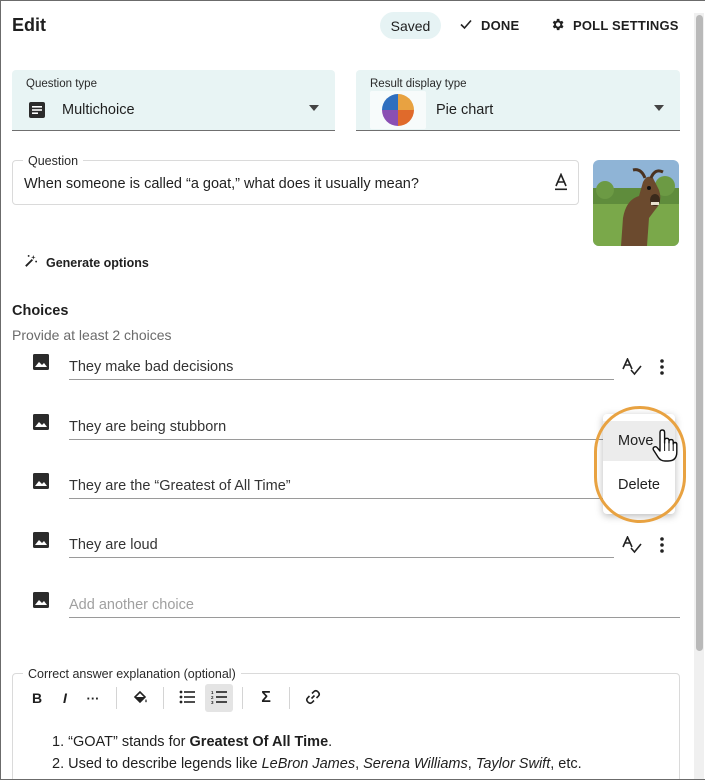  Describe the element at coordinates (53, 161) in the screenshot. I see `question-label: Question` at that location.